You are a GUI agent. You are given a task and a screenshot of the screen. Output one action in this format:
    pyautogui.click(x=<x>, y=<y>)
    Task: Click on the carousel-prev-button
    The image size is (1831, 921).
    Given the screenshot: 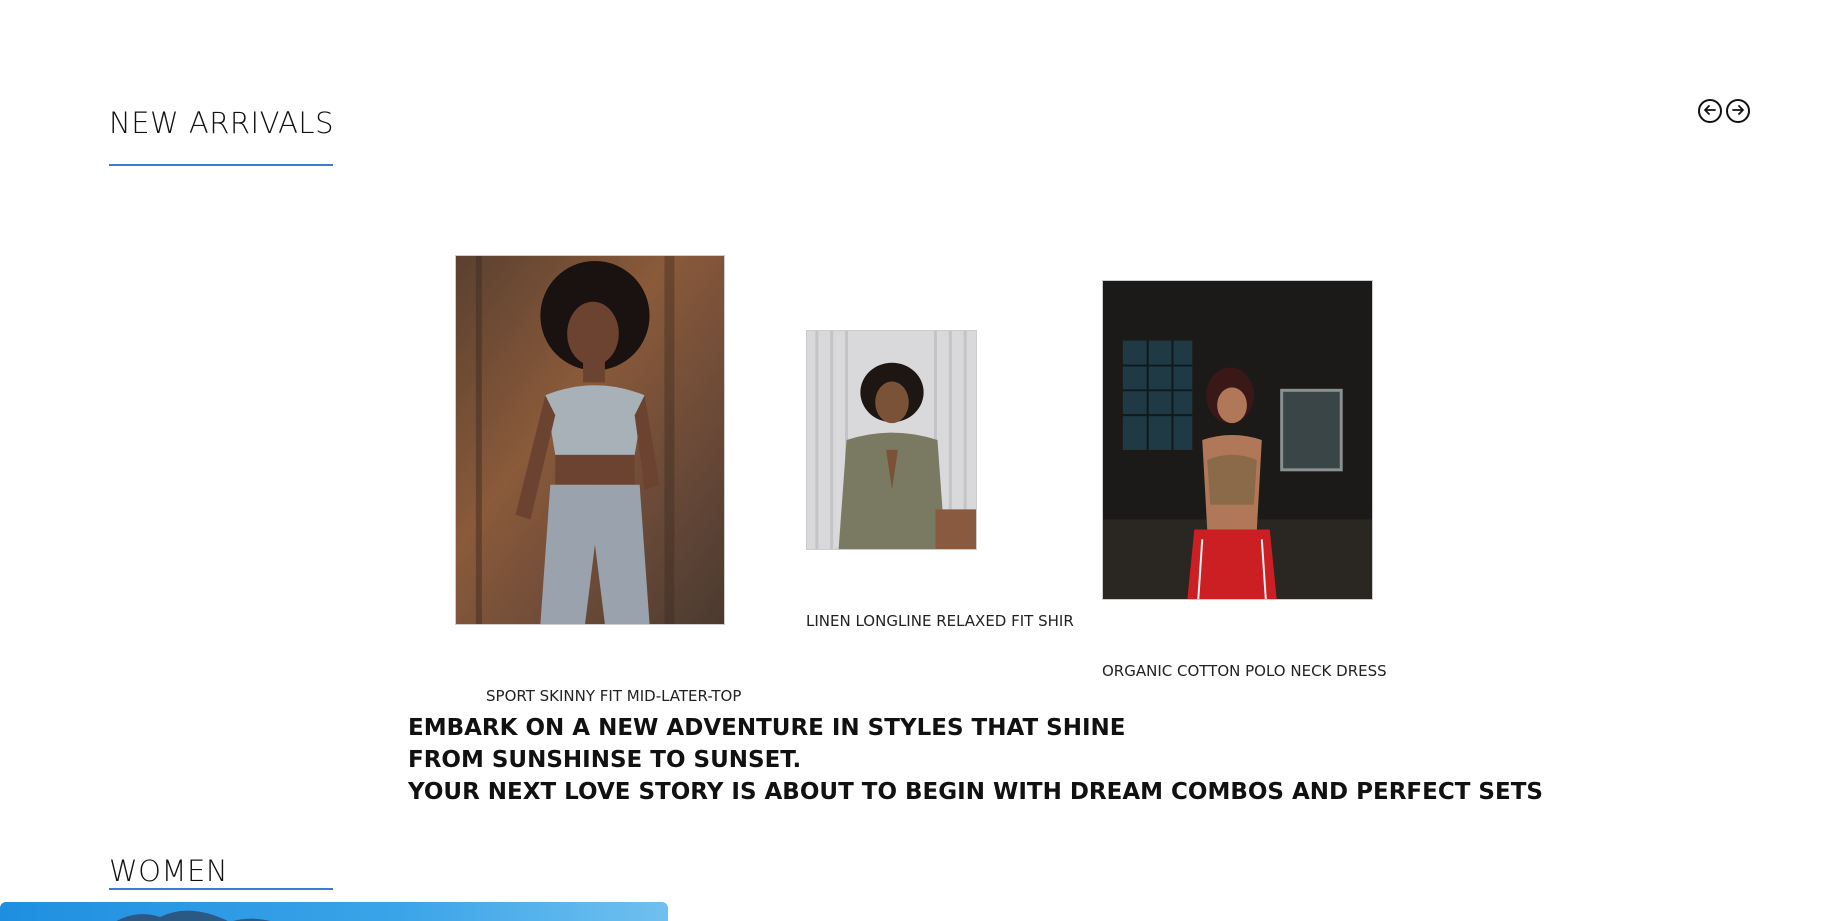 What is the action you would take?
    pyautogui.click(x=1710, y=111)
    